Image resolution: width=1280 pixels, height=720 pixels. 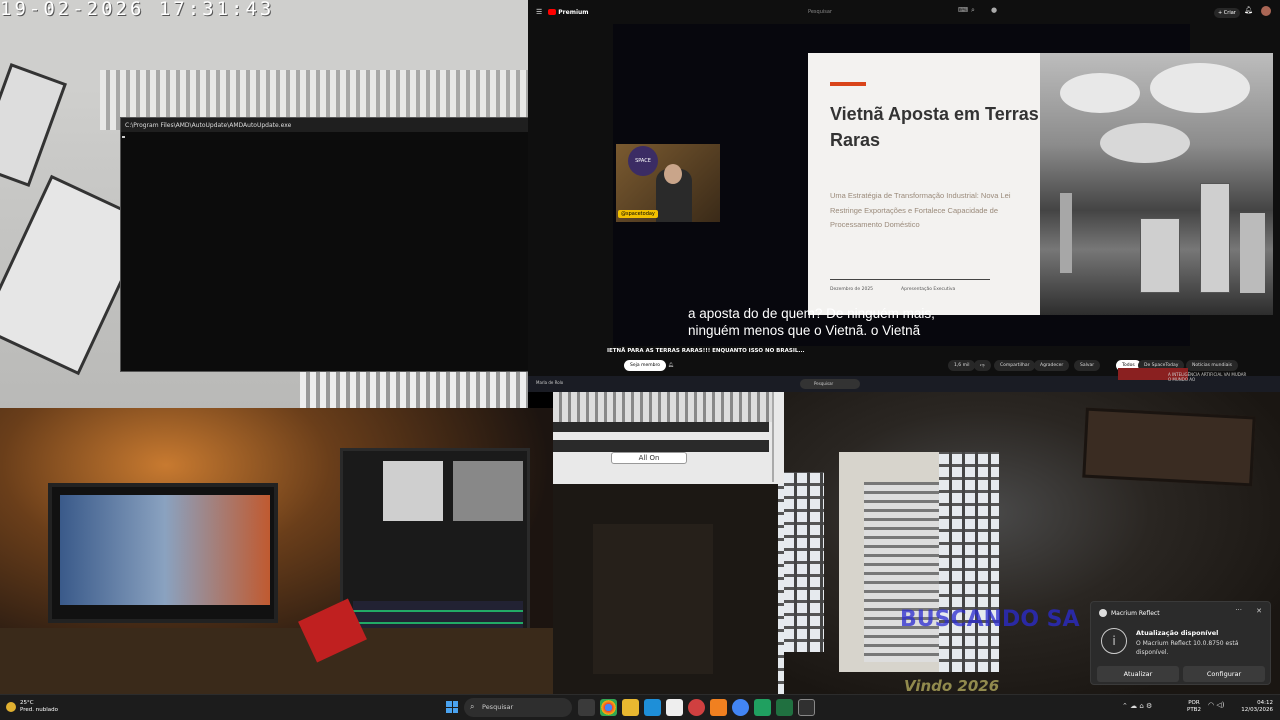 I want to click on taskbar-search-label: Pesquisar, so click(x=498, y=707).